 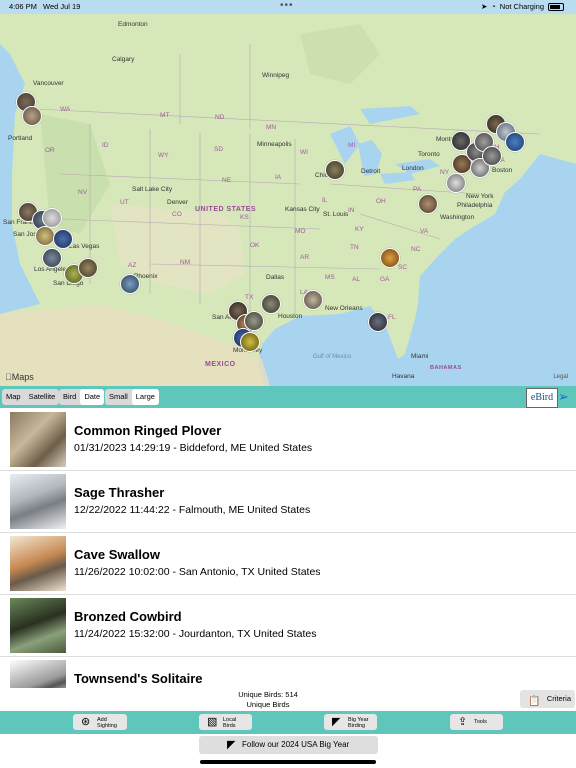 I want to click on map-label-city: Kansas City, so click(x=302, y=209).